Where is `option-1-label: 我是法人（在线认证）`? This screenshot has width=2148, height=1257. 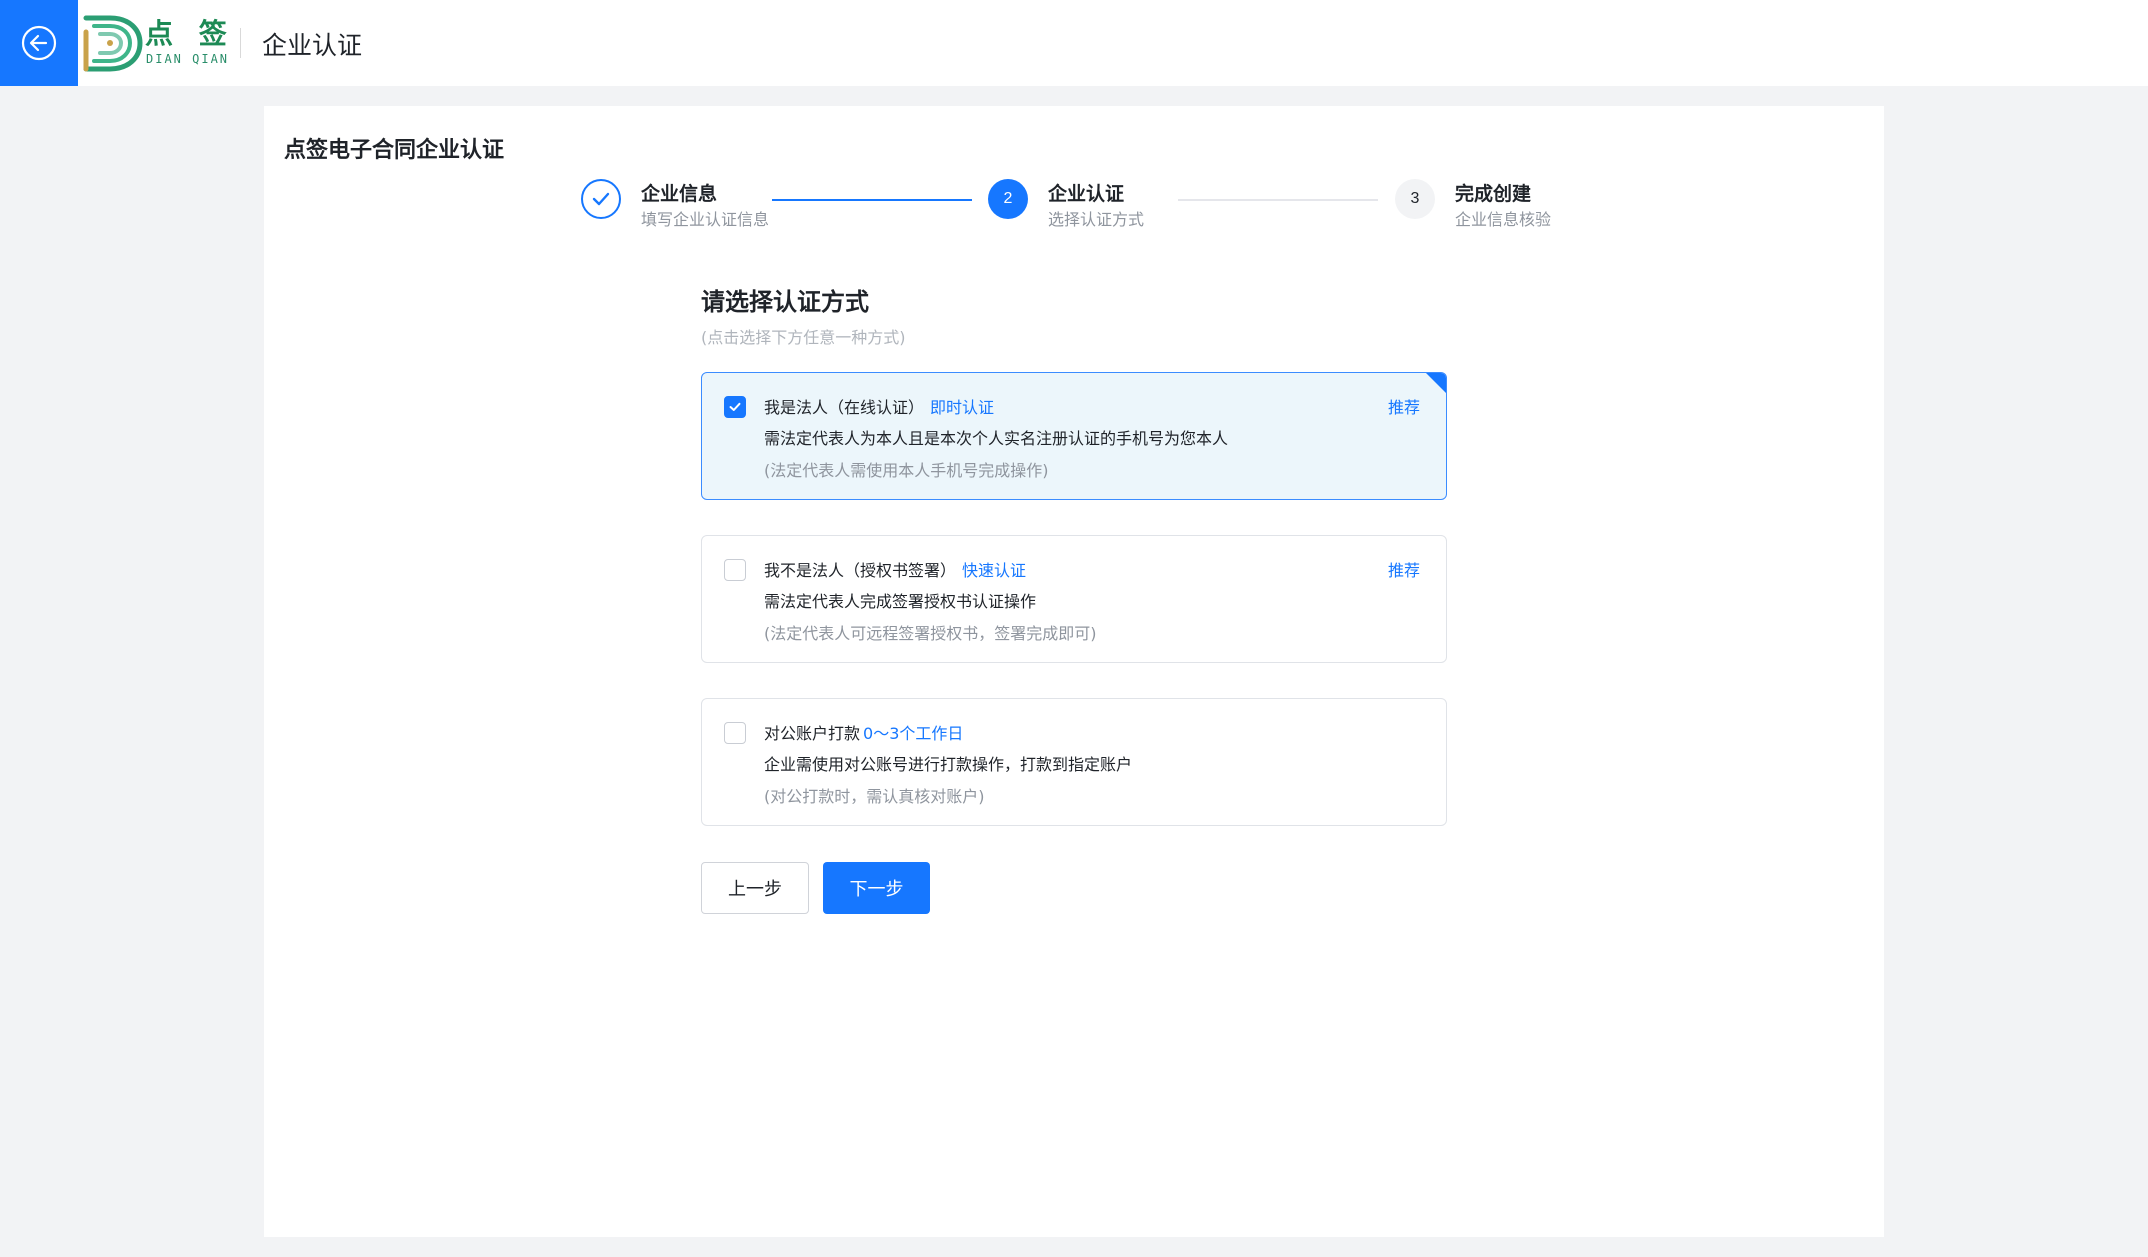
option-1-label: 我是法人（在线认证） is located at coordinates (844, 407).